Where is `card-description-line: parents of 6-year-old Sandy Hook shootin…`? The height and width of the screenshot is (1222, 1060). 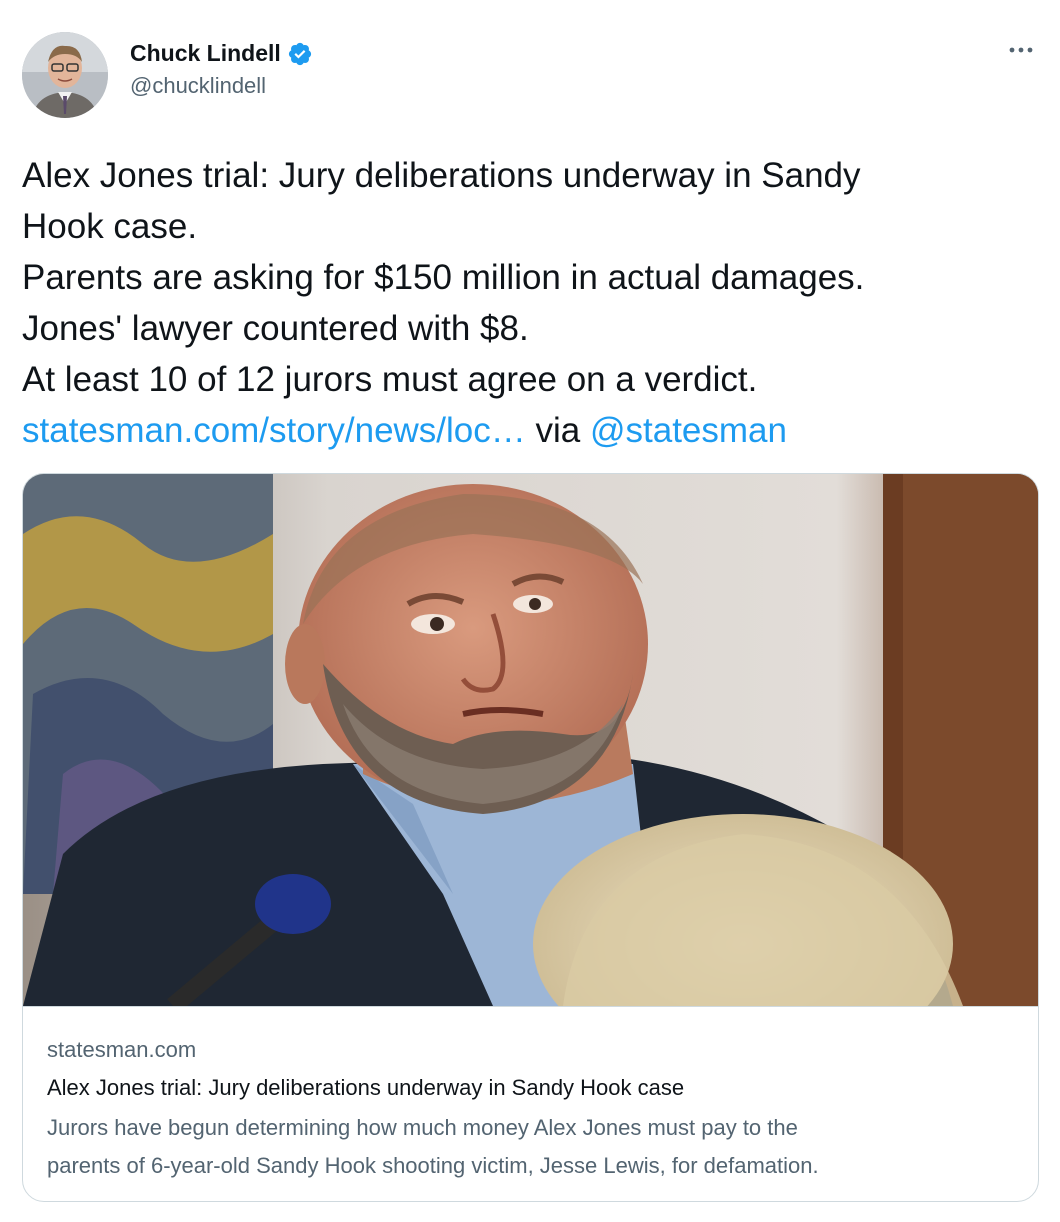 card-description-line: parents of 6-year-old Sandy Hook shootin… is located at coordinates (433, 1165).